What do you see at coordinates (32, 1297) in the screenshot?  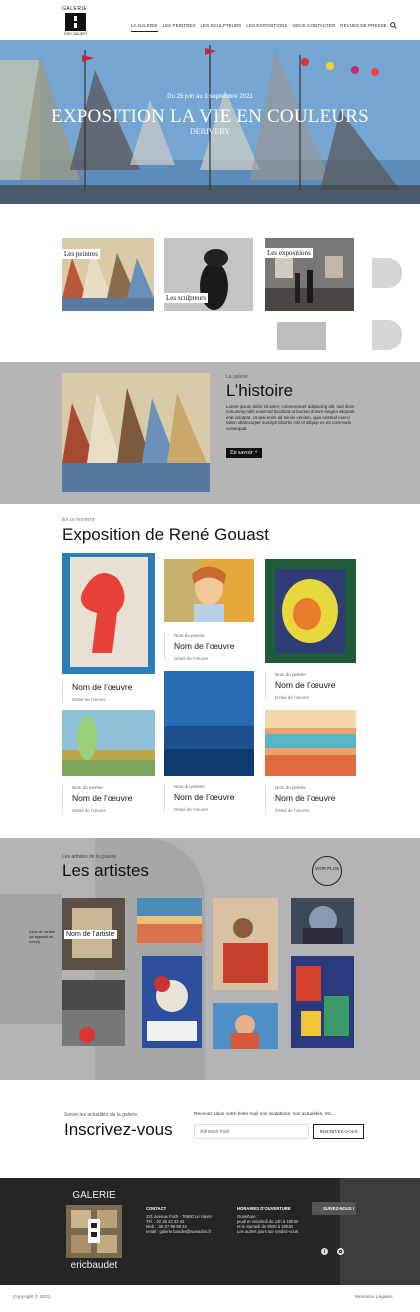 I see `copyright-text: Copyright © 2021` at bounding box center [32, 1297].